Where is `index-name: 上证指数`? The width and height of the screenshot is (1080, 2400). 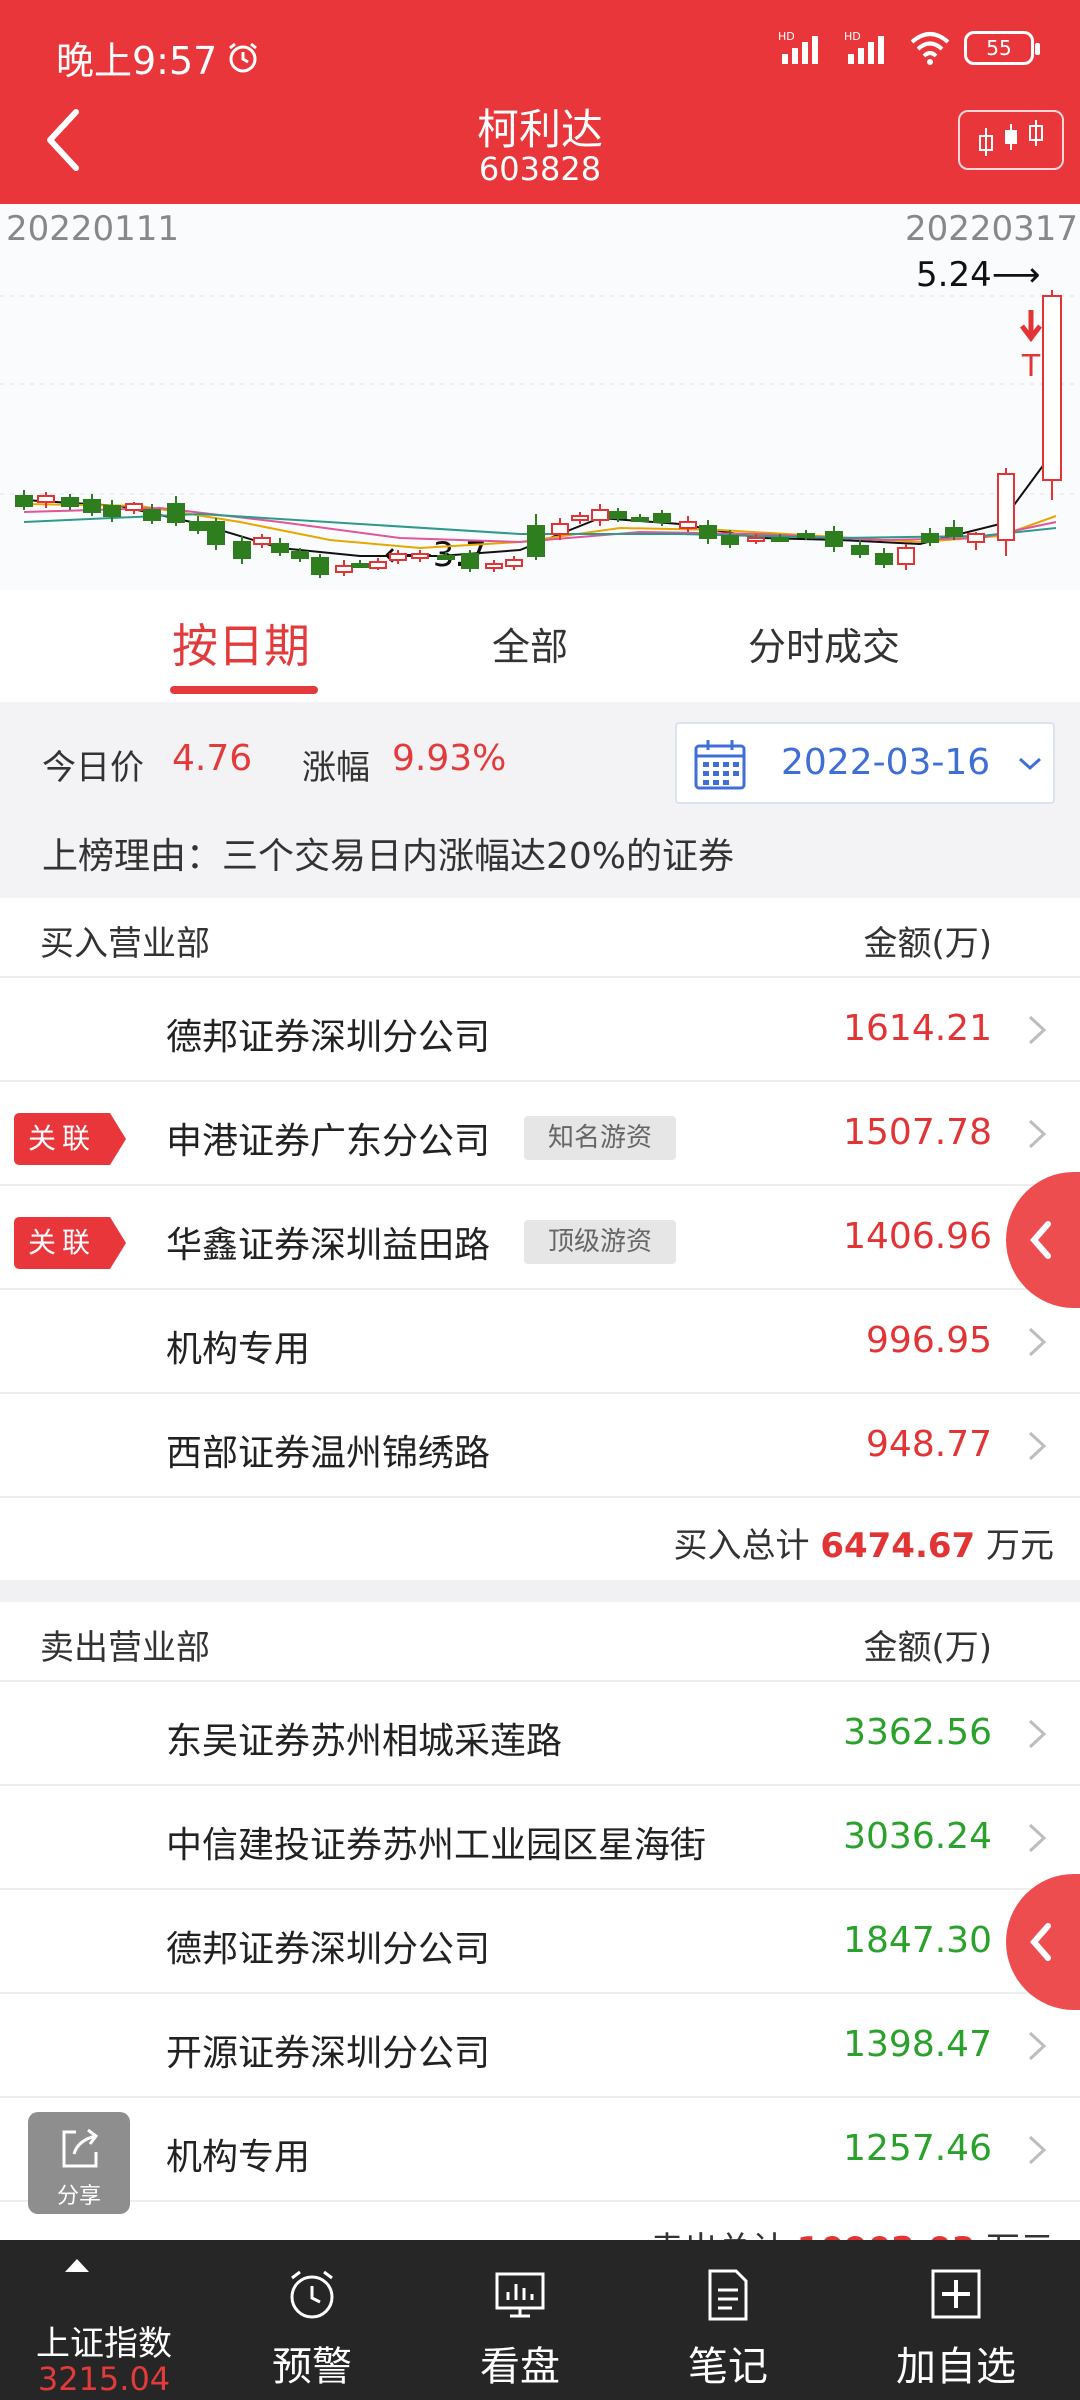 index-name: 上证指数 is located at coordinates (104, 2344).